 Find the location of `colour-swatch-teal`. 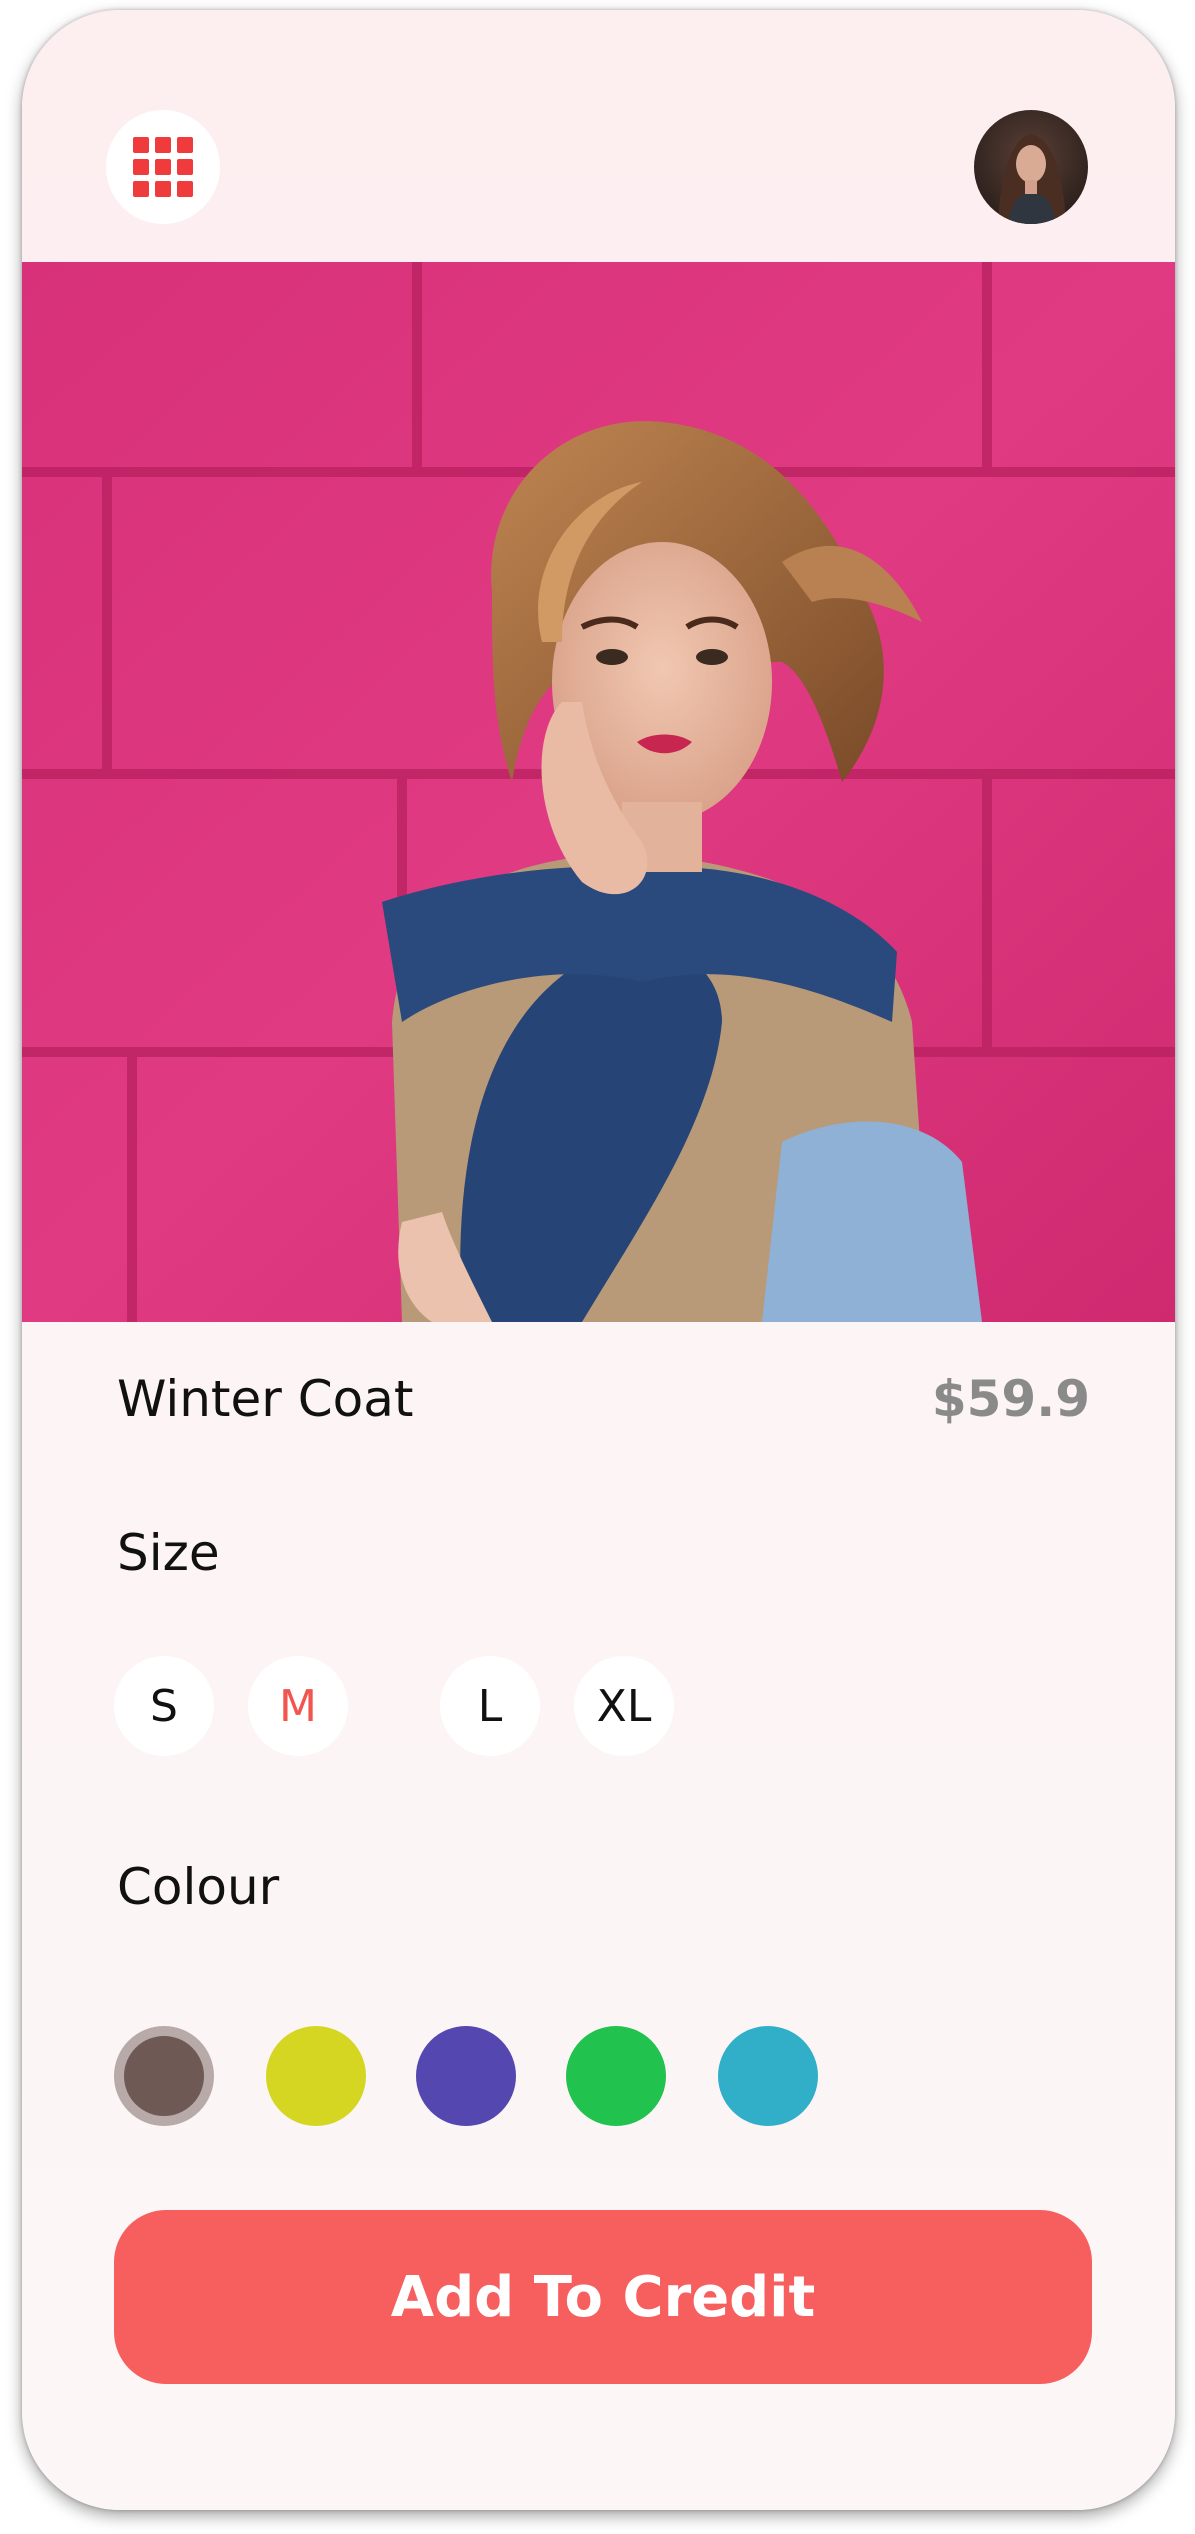

colour-swatch-teal is located at coordinates (768, 2076).